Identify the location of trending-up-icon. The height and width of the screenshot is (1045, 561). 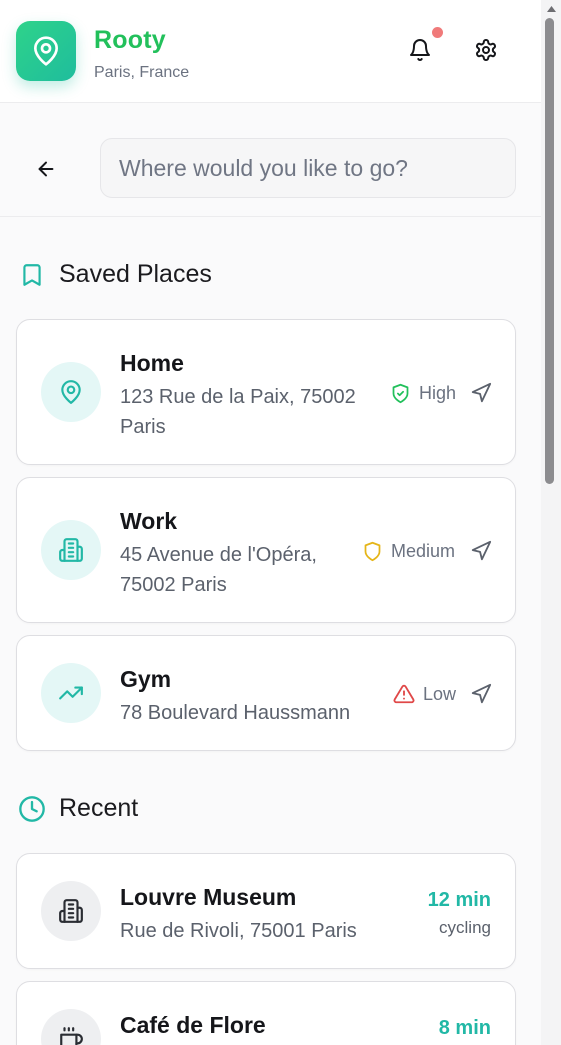
(71, 693).